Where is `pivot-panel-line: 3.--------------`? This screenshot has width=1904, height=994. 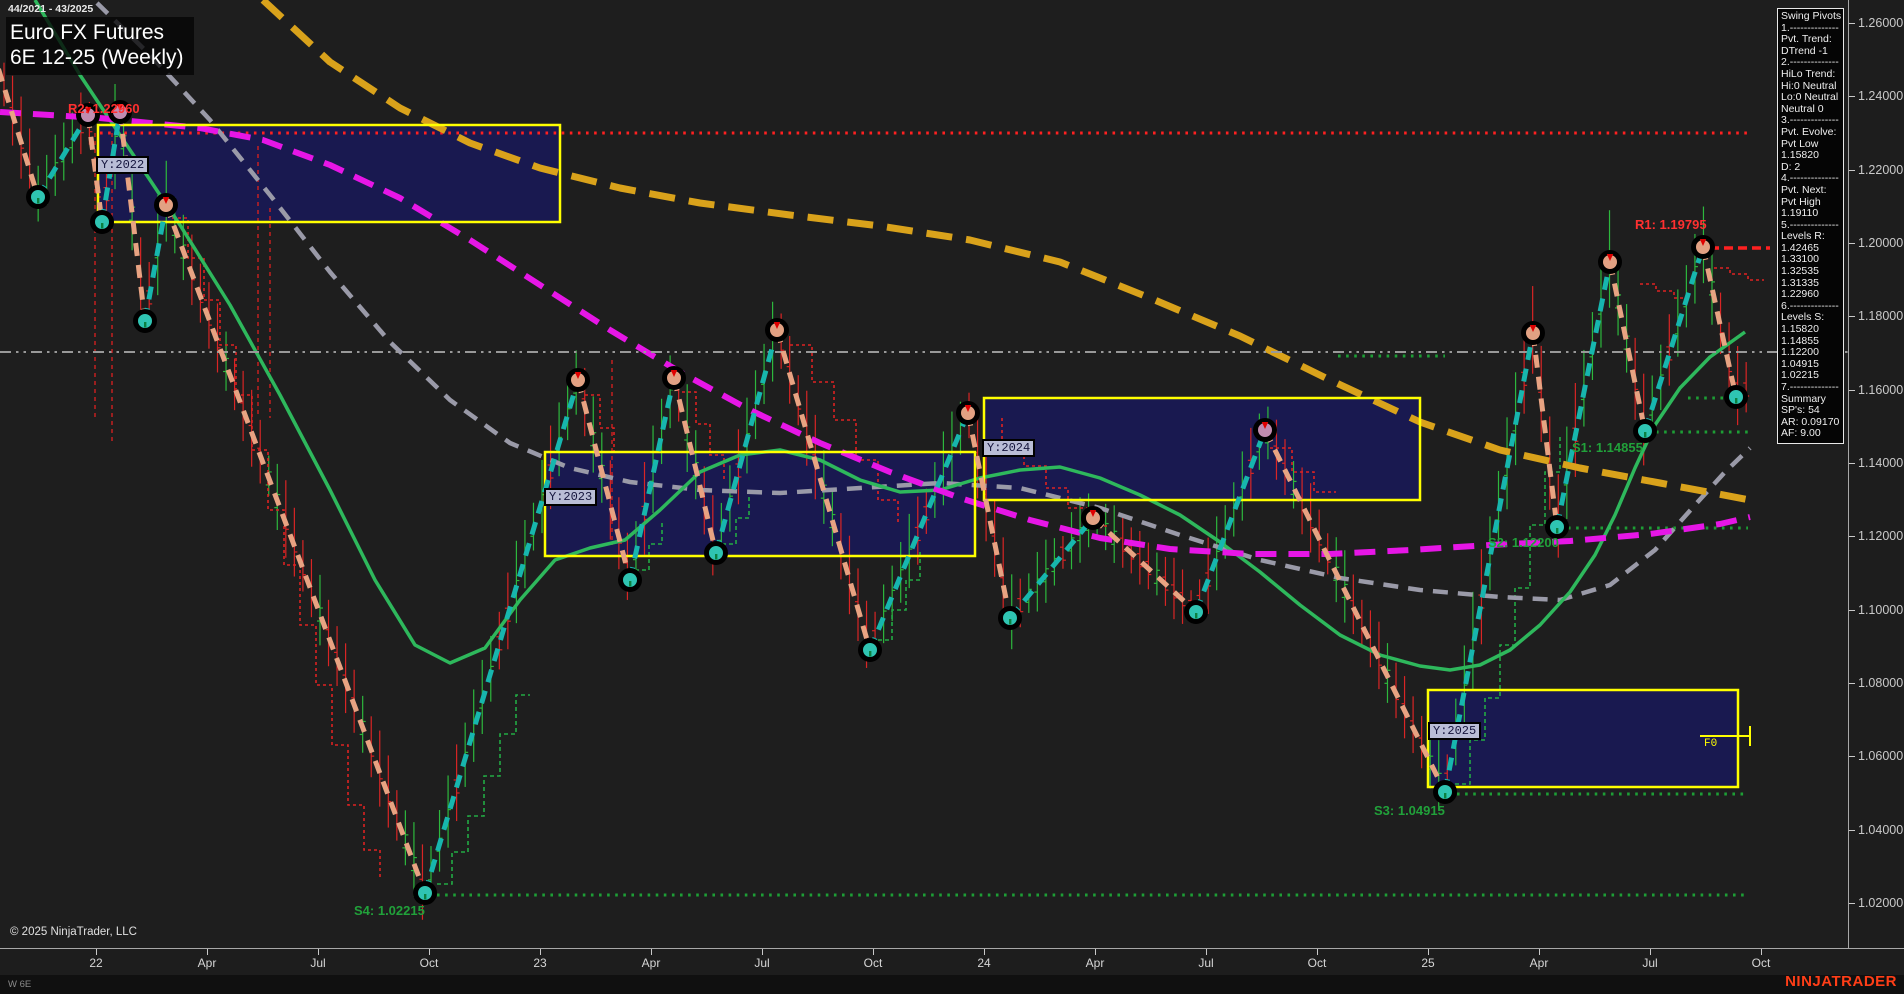
pivot-panel-line: 3.-------------- is located at coordinates (1810, 121).